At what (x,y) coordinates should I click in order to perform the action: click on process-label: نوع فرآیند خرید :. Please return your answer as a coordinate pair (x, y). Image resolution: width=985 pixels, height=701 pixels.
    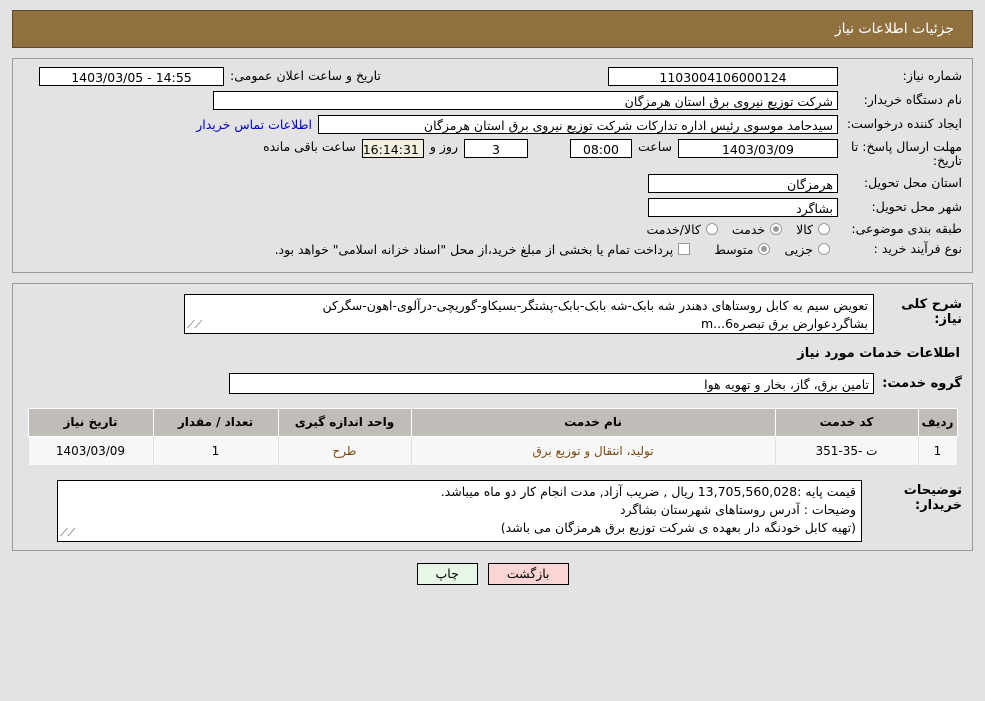
    Looking at the image, I should click on (917, 249).